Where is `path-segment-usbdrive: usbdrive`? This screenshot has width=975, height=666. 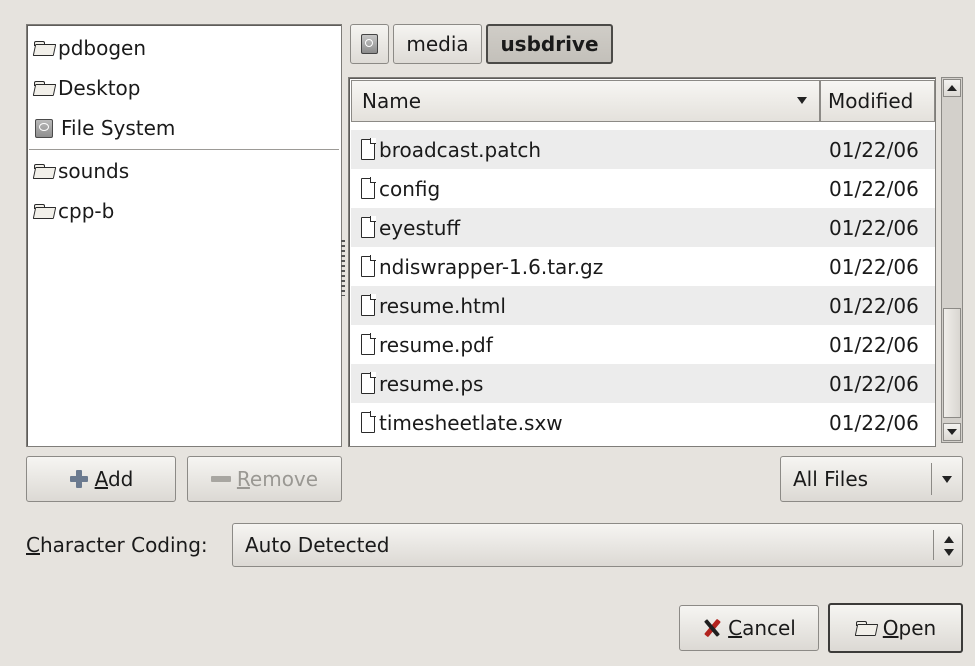
path-segment-usbdrive: usbdrive is located at coordinates (549, 44).